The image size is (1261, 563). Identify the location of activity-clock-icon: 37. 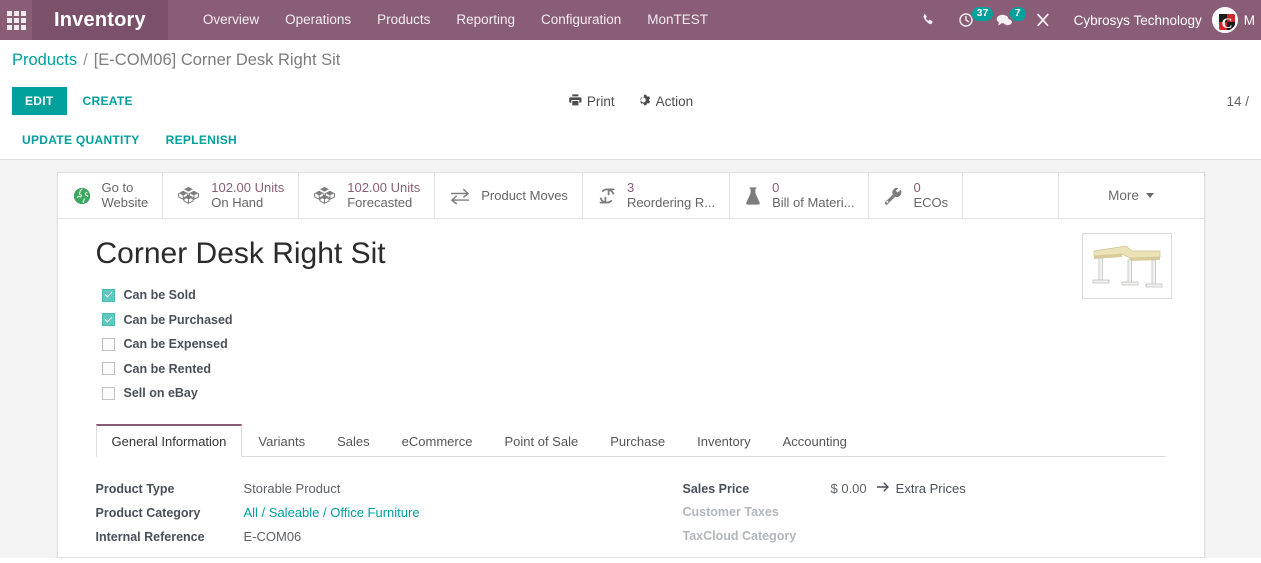
(971, 20).